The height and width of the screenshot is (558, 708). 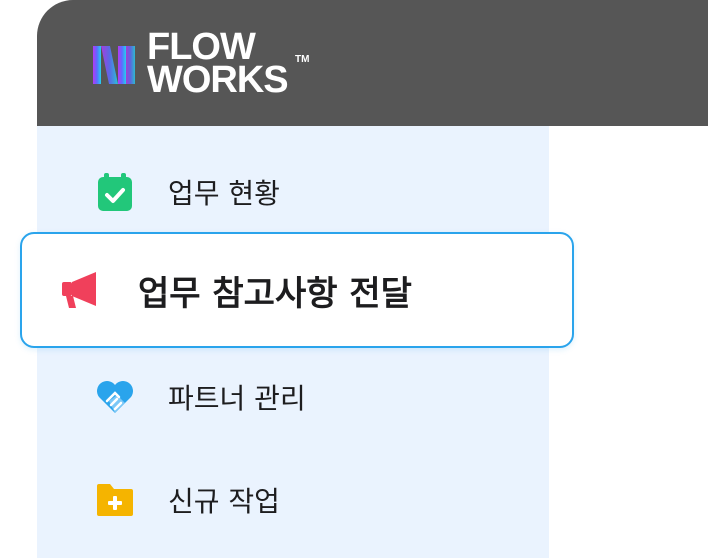 I want to click on sidebar-item-label: 업무 참고사항 전달, so click(x=275, y=293).